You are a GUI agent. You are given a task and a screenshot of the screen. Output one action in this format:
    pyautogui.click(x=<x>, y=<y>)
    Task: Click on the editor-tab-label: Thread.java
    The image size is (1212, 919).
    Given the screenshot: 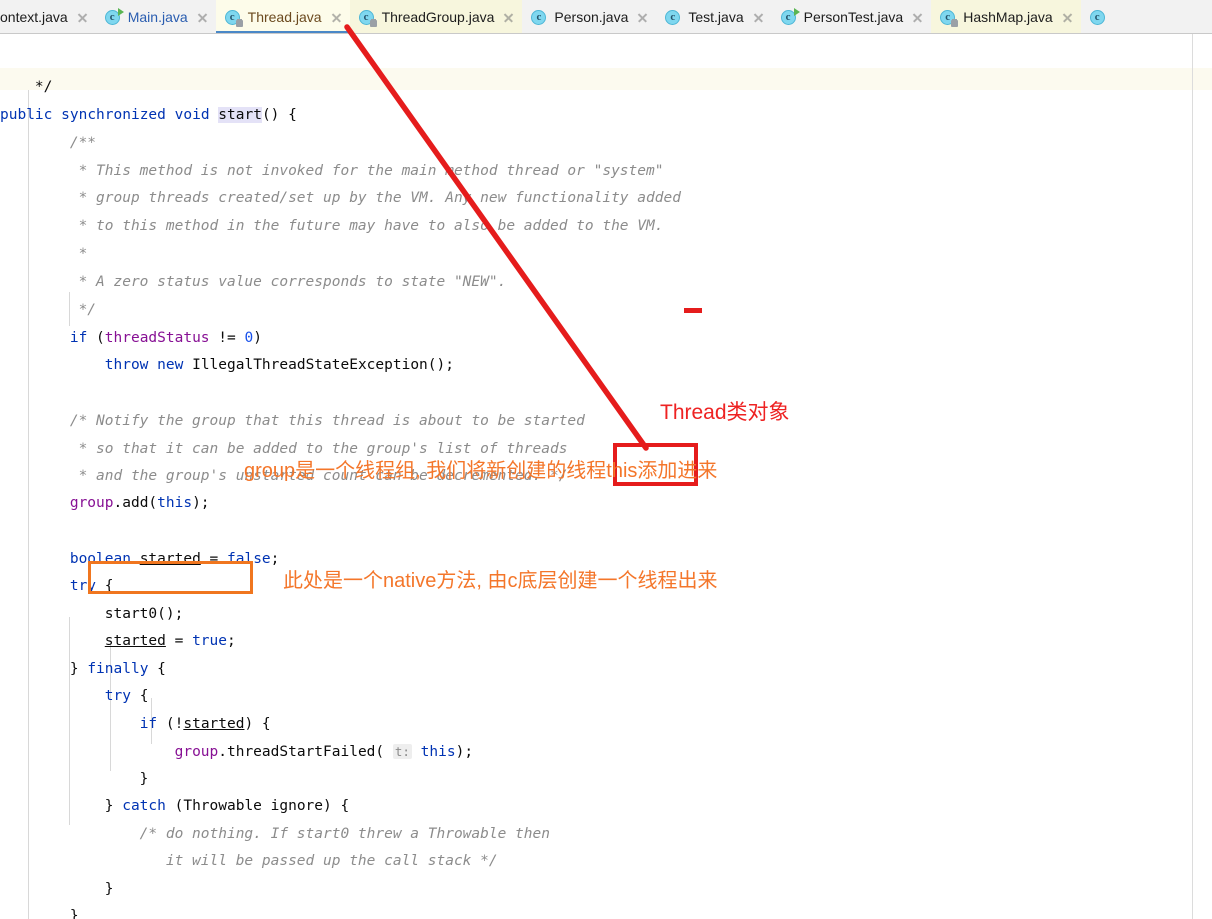 What is the action you would take?
    pyautogui.click(x=284, y=17)
    